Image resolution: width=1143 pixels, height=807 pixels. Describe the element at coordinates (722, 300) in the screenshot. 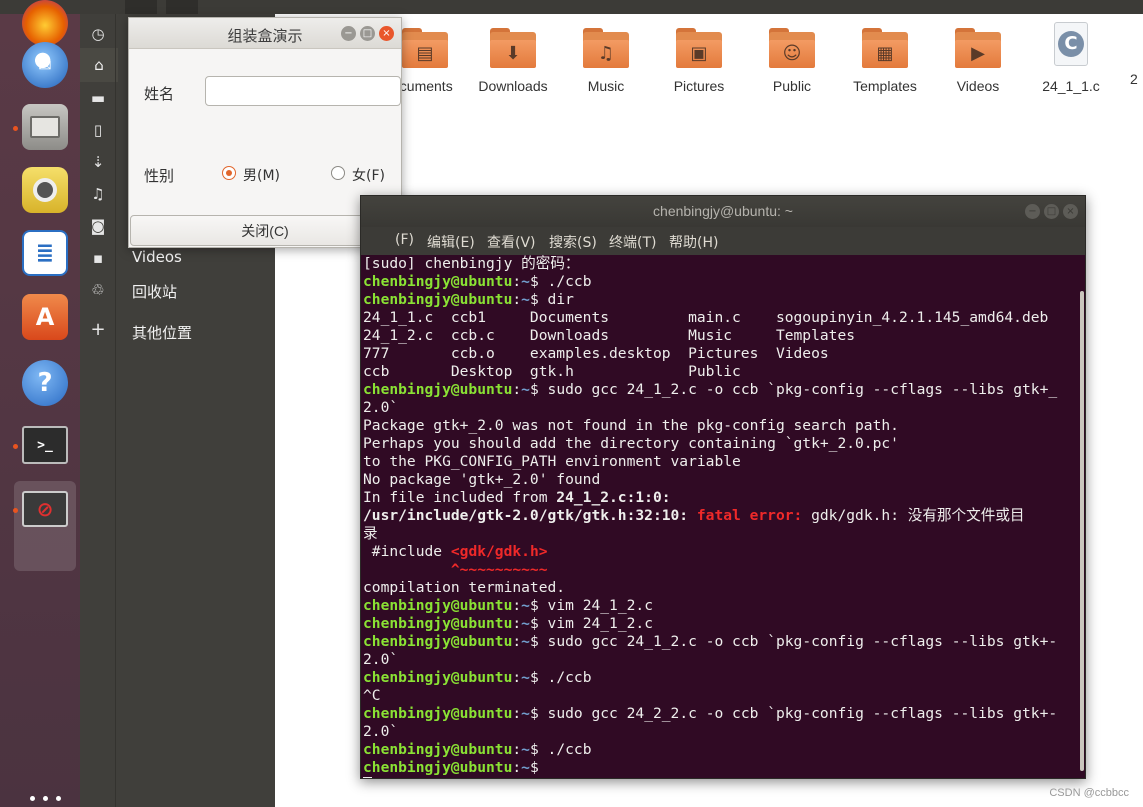

I see `terminal-line: chenbingjy@ubuntu:~$ dir` at that location.